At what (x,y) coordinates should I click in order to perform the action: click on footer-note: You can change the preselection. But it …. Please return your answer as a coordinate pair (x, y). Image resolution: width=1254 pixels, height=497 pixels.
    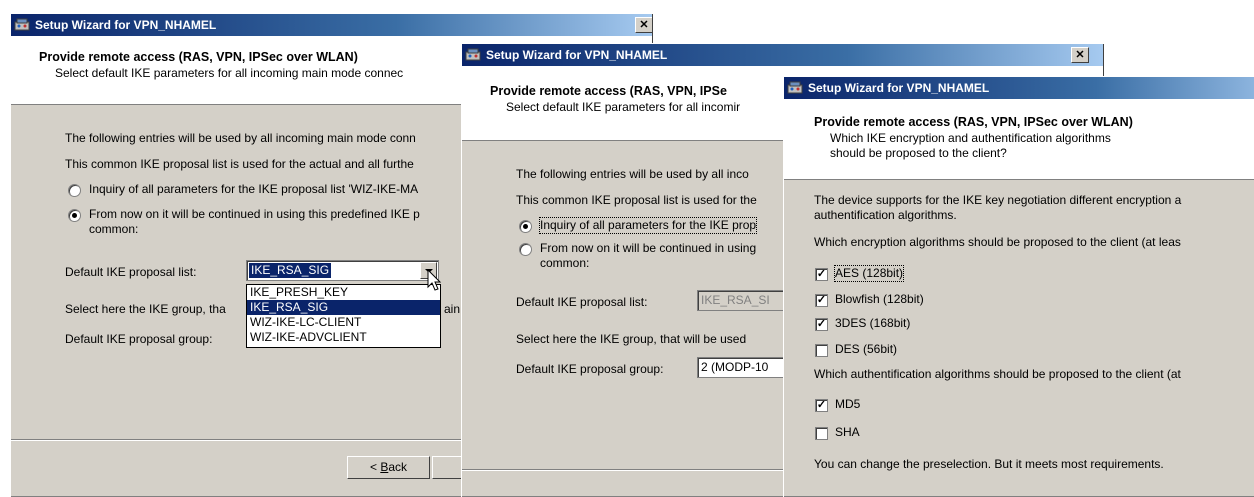
    Looking at the image, I should click on (989, 464).